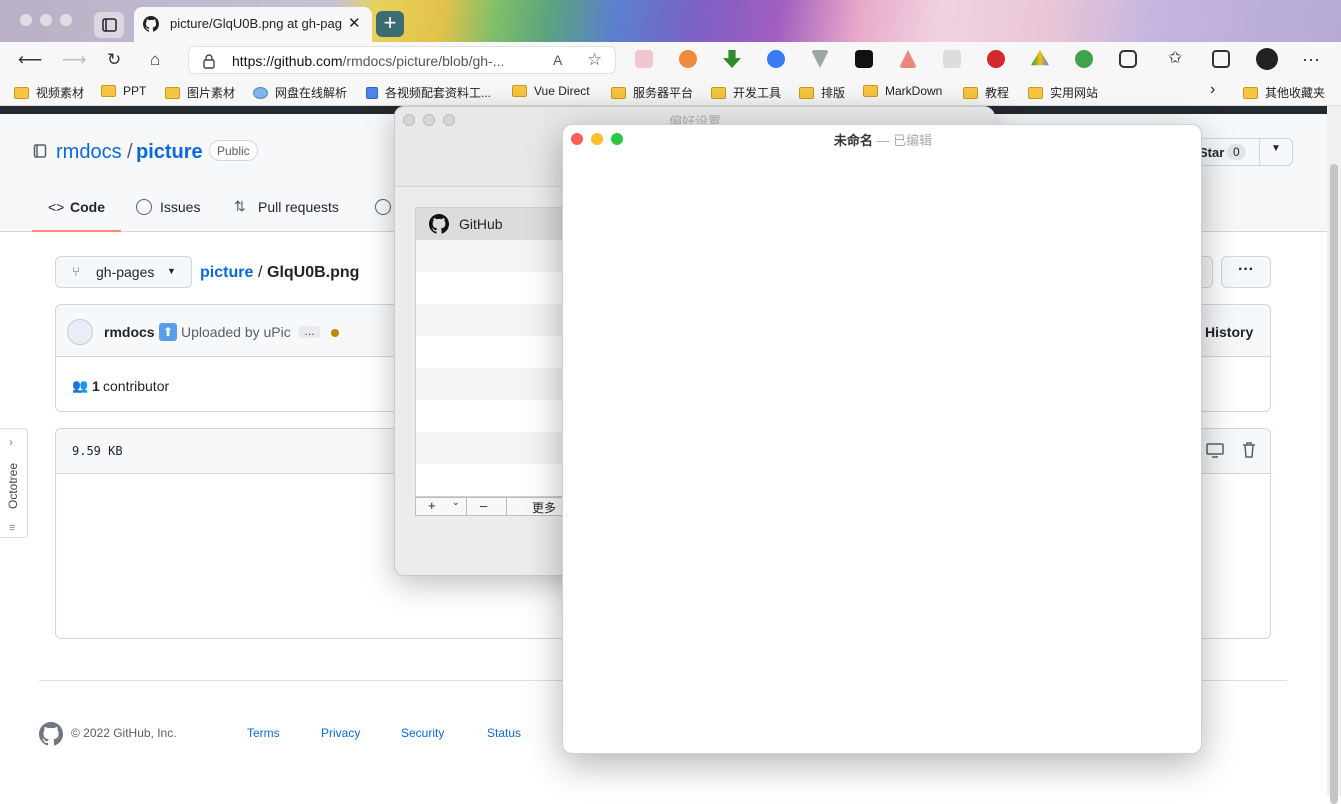  I want to click on trash-icon, so click(1249, 450).